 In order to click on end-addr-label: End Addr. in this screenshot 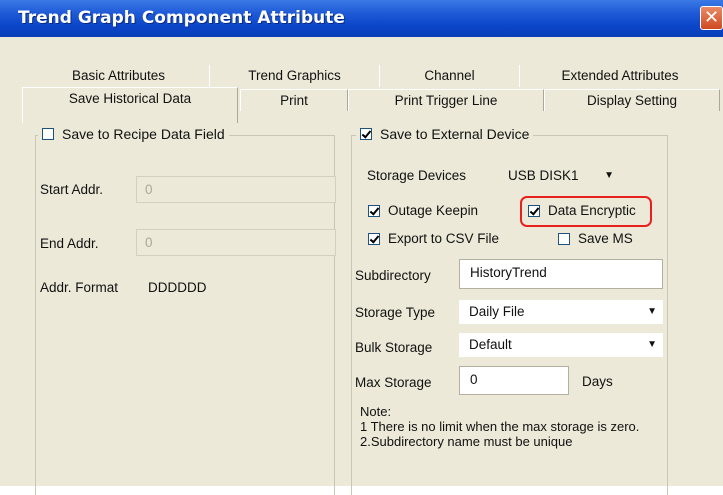, I will do `click(69, 243)`.